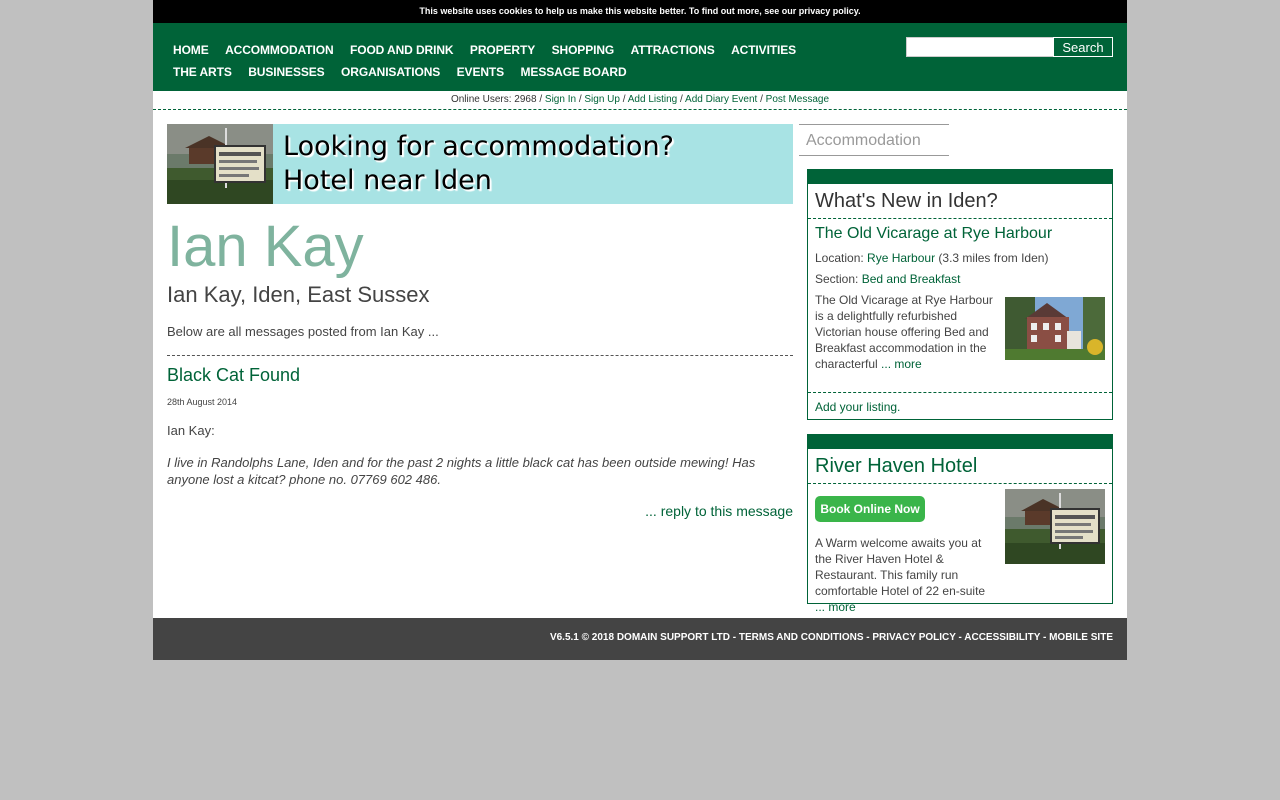 Image resolution: width=1280 pixels, height=800 pixels. What do you see at coordinates (721, 99) in the screenshot?
I see `add-diary-event-link: Add Diary Event` at bounding box center [721, 99].